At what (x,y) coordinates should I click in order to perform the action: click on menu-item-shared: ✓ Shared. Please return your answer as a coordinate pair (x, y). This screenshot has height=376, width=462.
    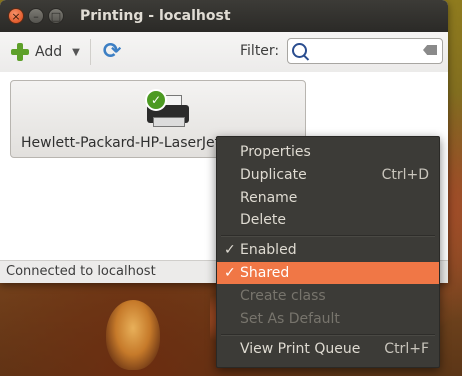
    Looking at the image, I should click on (328, 273).